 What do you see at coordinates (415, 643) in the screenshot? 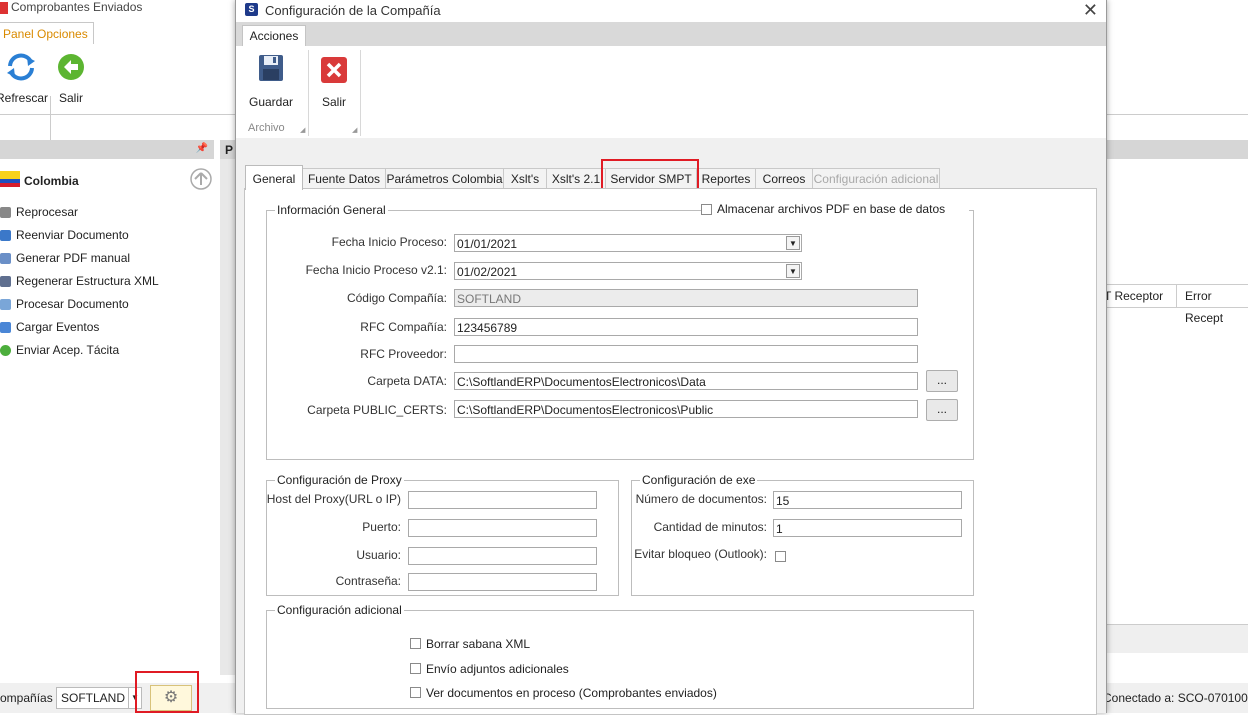
I see `borrar-sabana-checkbox` at bounding box center [415, 643].